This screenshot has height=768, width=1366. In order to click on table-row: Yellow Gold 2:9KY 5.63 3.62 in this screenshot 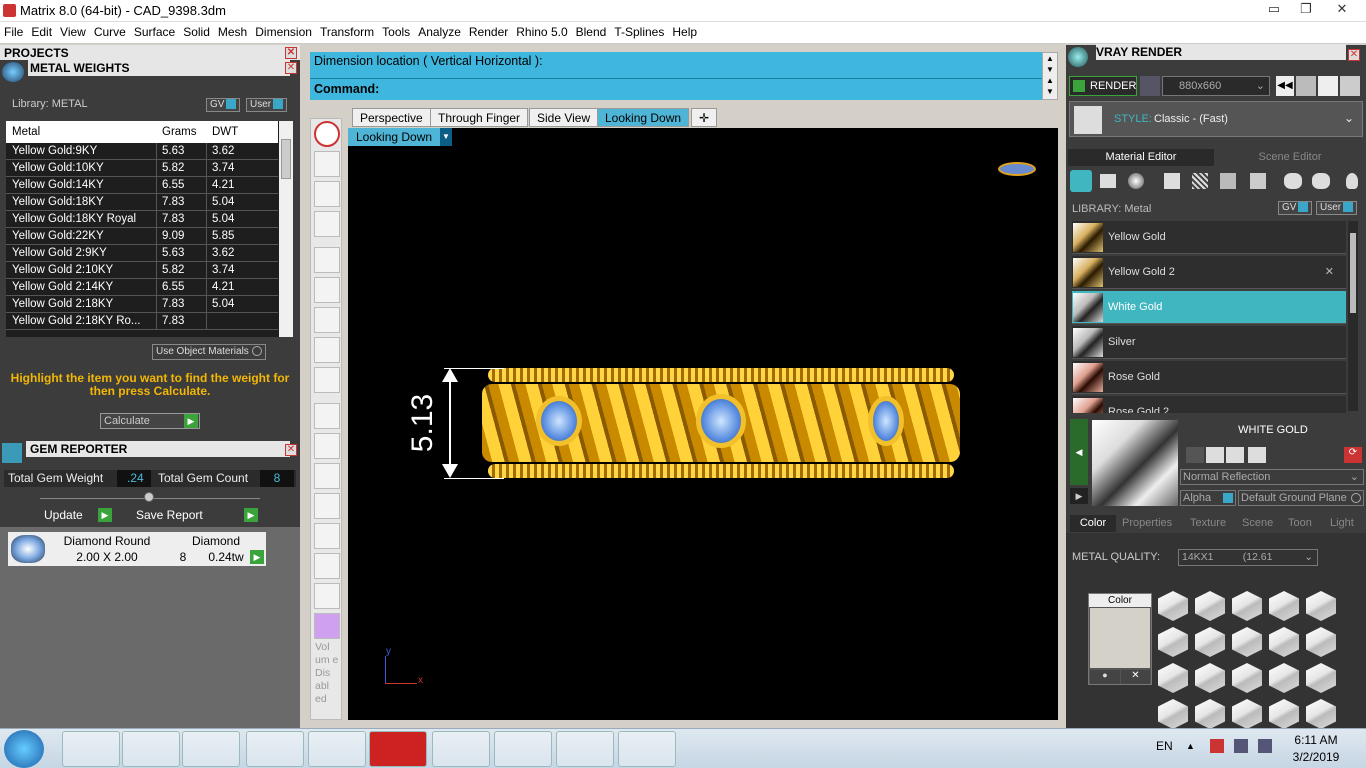, I will do `click(142, 253)`.